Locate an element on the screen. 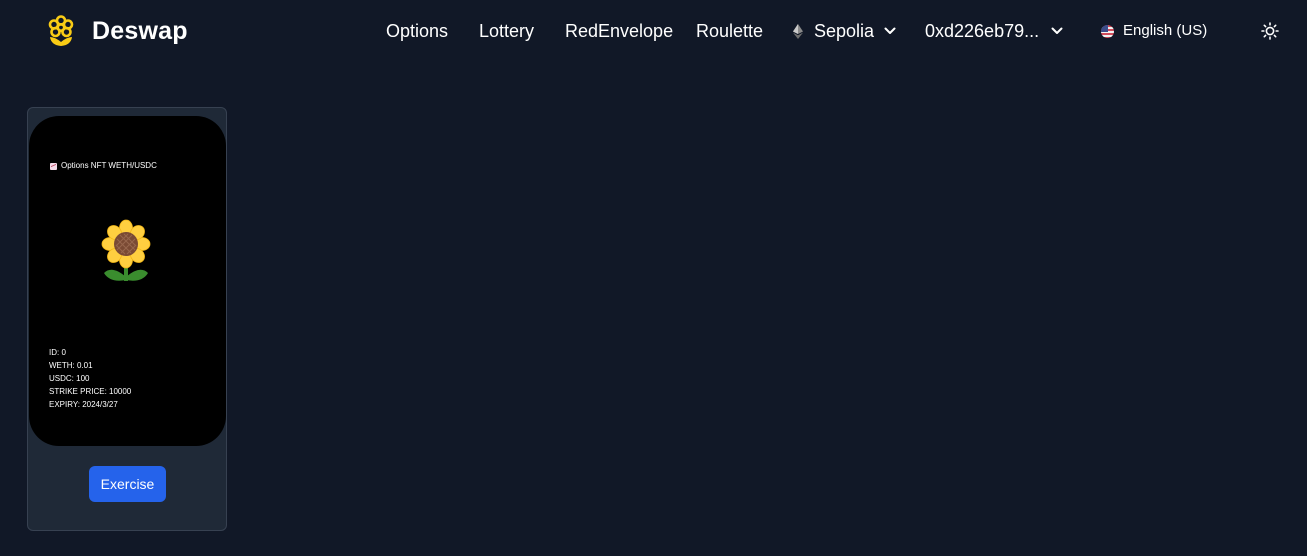 This screenshot has width=1307, height=556. ethereum-icon is located at coordinates (798, 31).